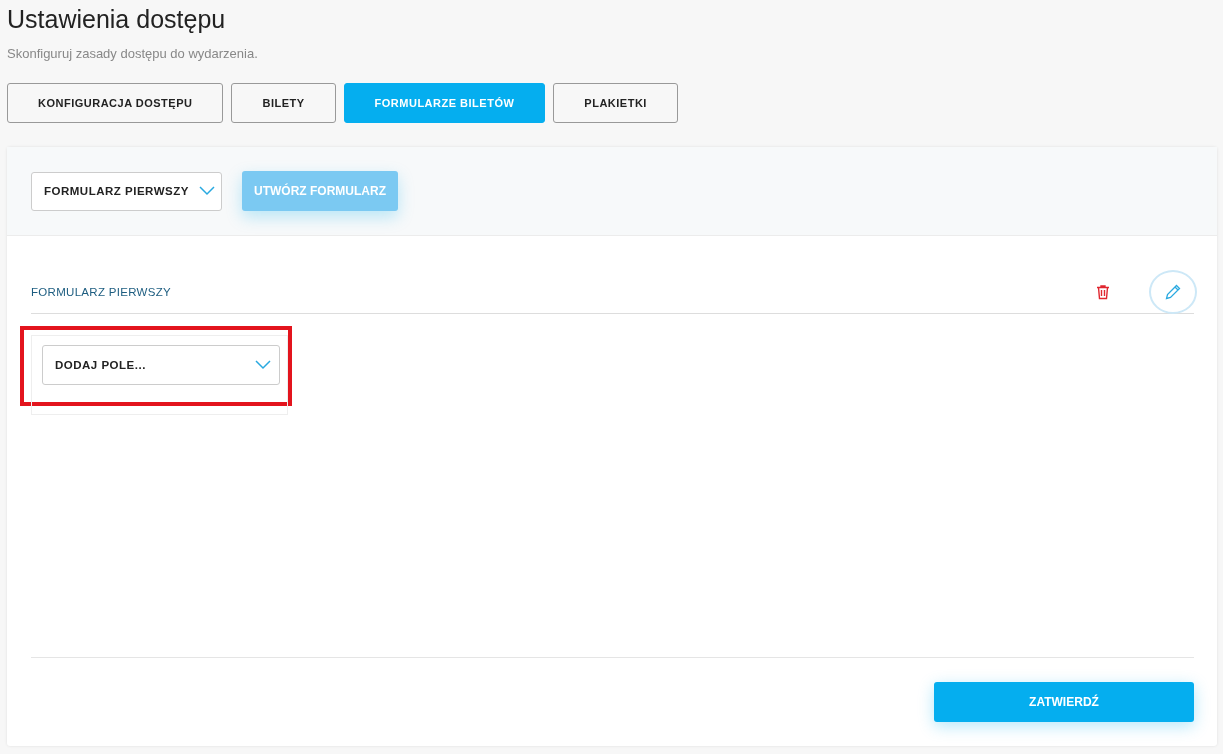 This screenshot has height=754, width=1223. I want to click on form-title: FORMULARZ PIERWSZY, so click(101, 292).